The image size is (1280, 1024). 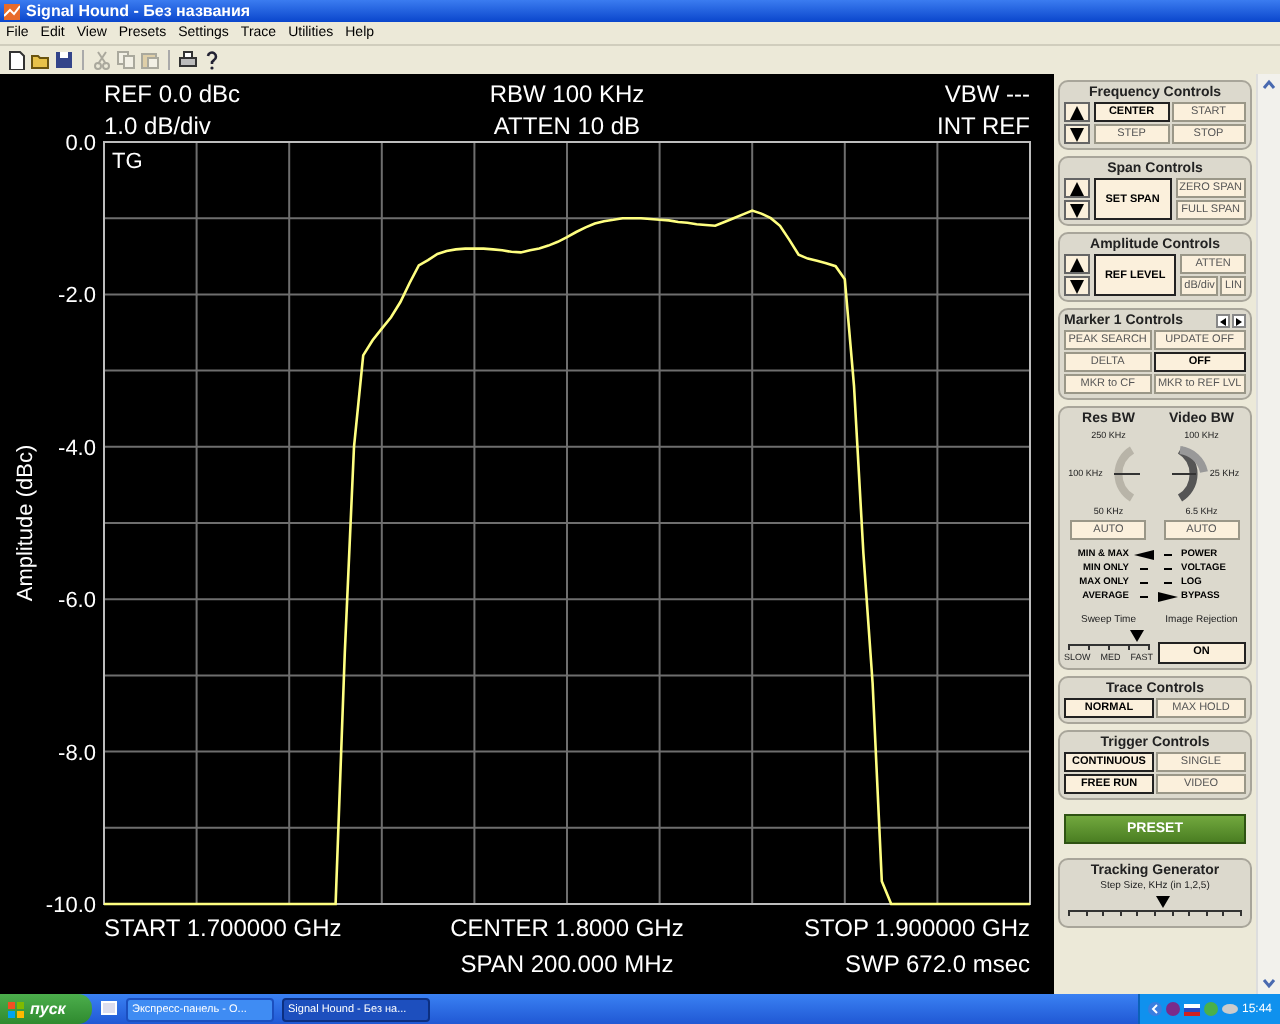 What do you see at coordinates (188, 60) in the screenshot?
I see `print-icon` at bounding box center [188, 60].